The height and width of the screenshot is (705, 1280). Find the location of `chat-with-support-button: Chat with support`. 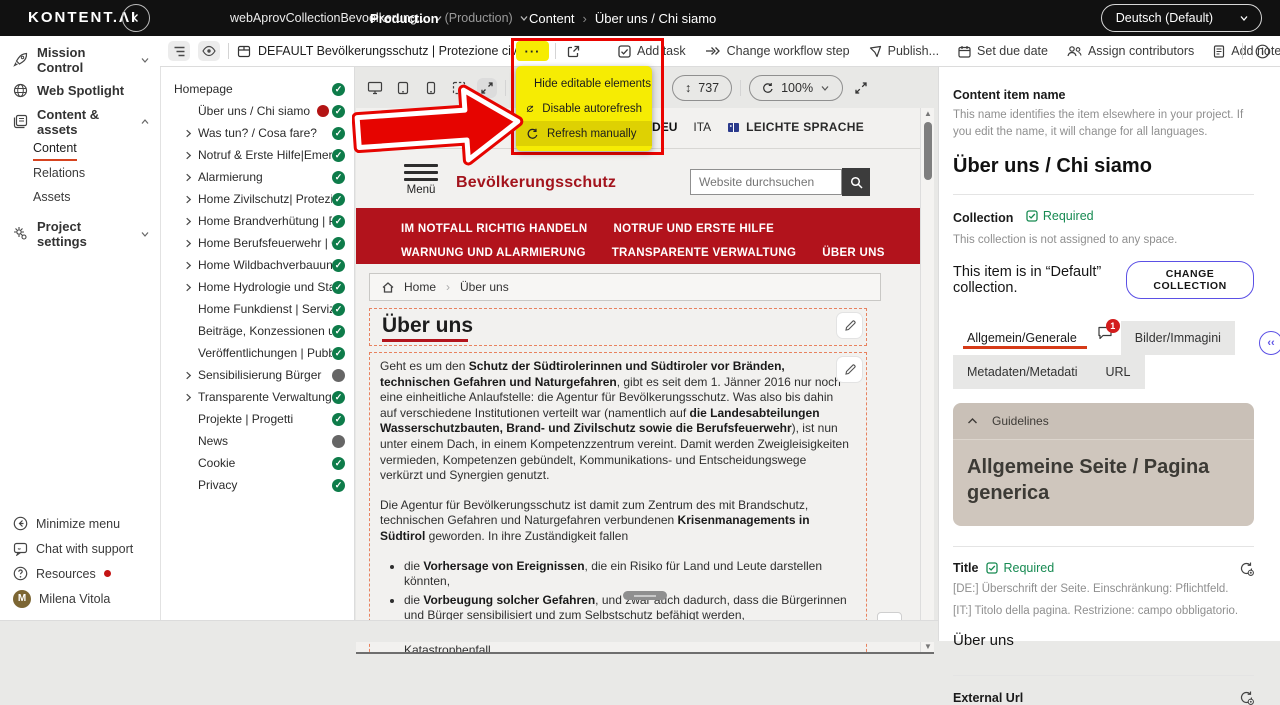

chat-with-support-button: Chat with support is located at coordinates (80, 548).